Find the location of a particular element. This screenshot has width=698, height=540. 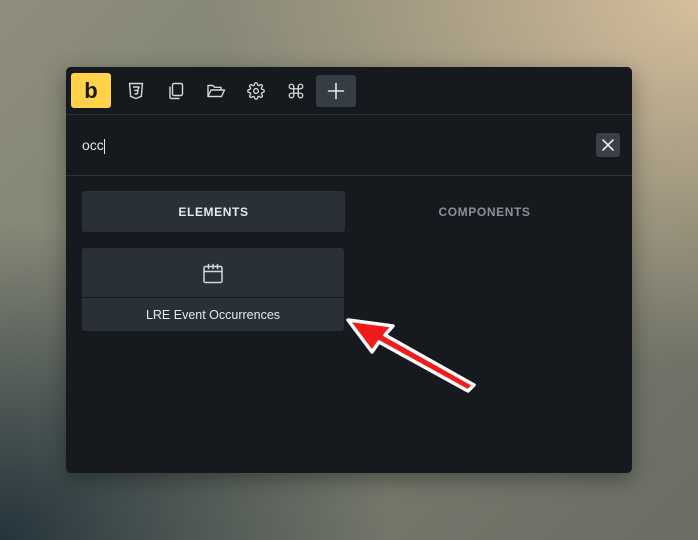

keyboard-shortcuts-button is located at coordinates (296, 91).